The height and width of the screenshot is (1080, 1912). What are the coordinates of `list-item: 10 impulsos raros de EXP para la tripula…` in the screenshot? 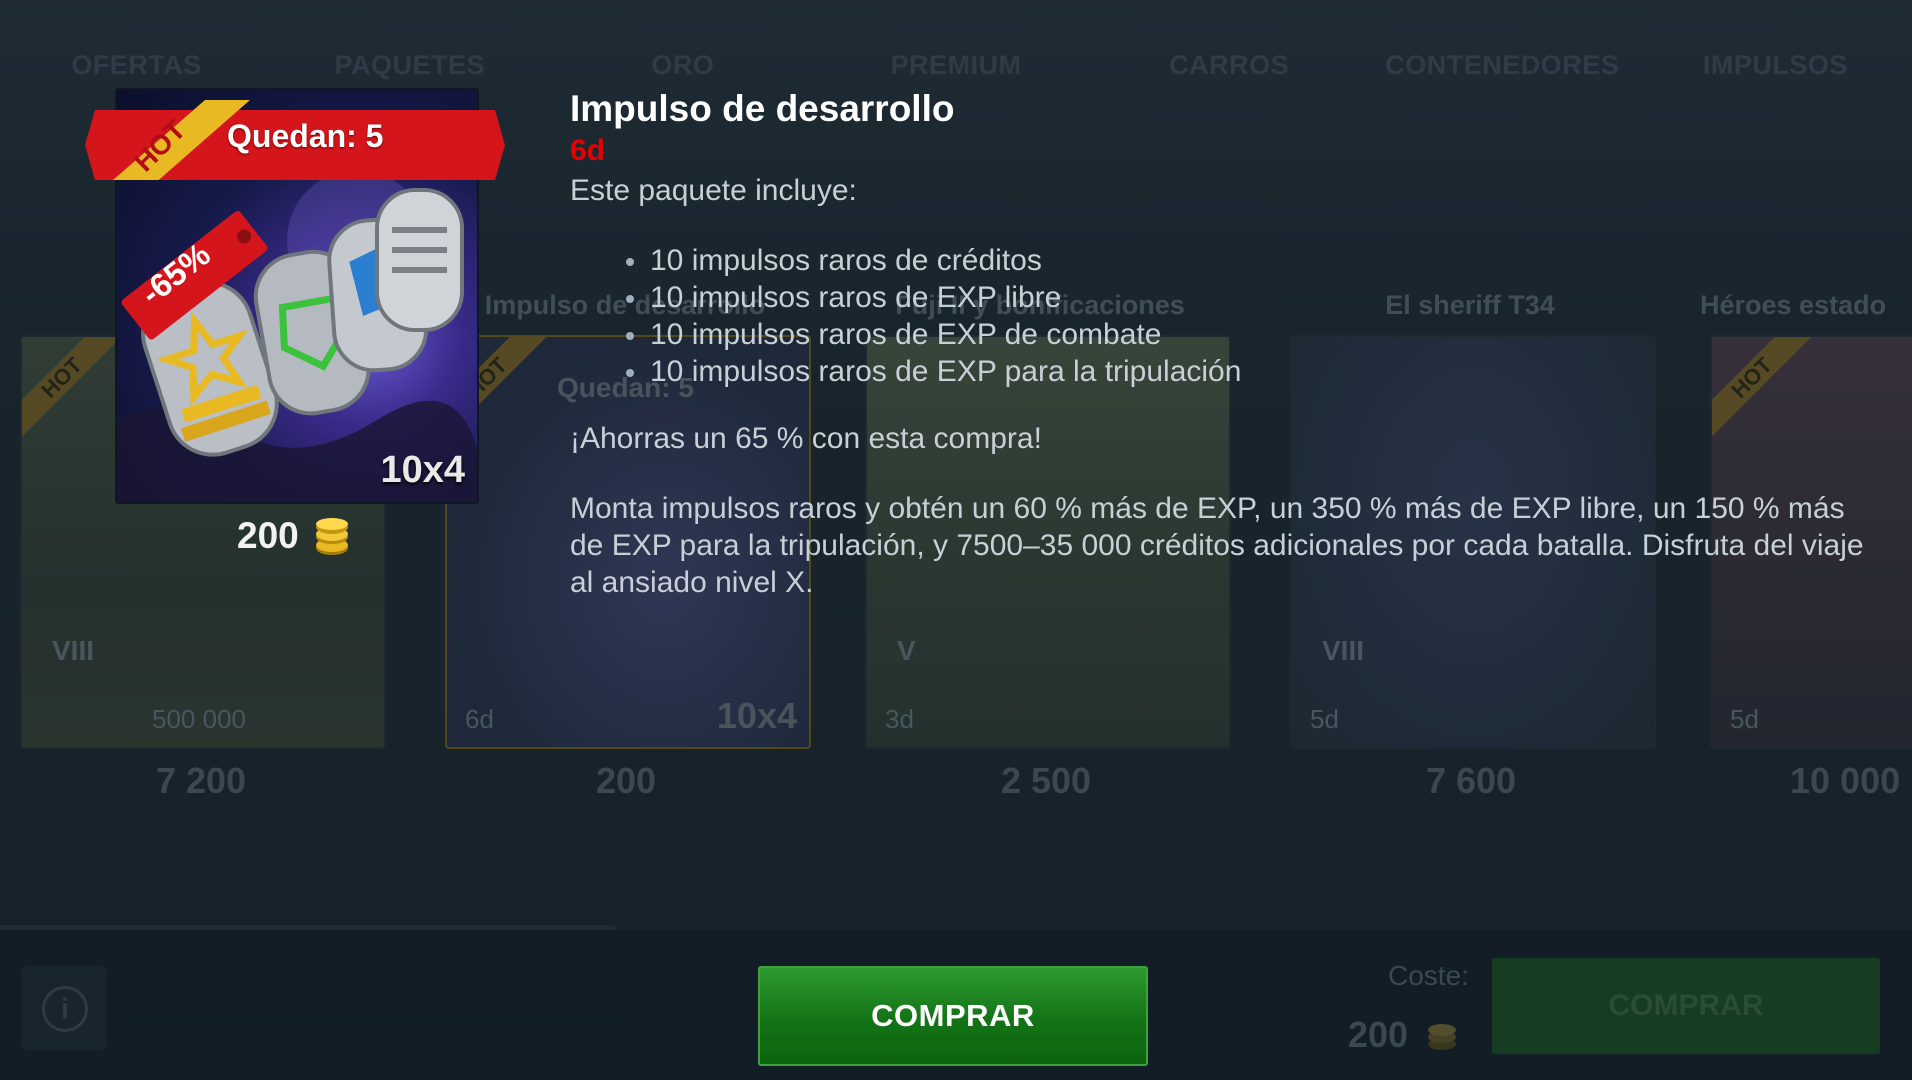 It's located at (930, 371).